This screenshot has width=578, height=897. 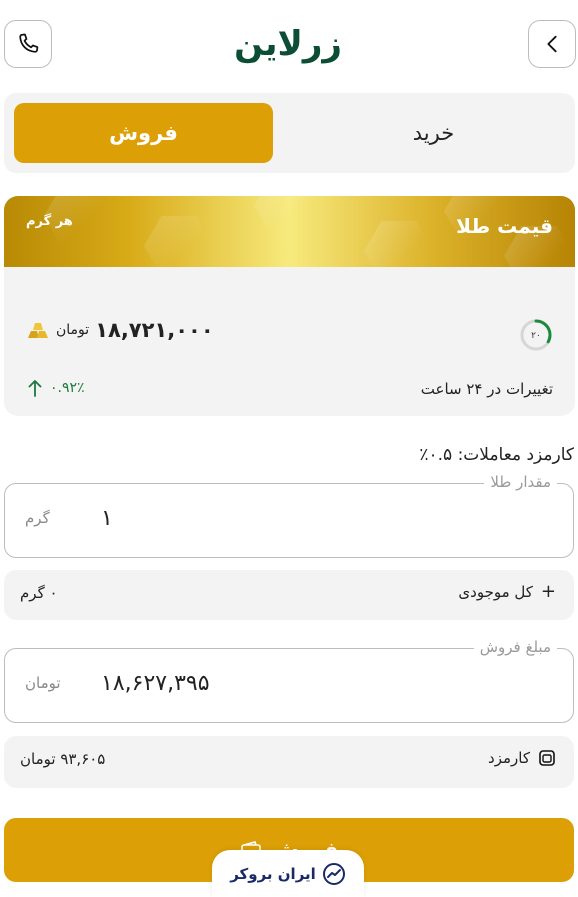 I want to click on sell-amount-input: ۱۸,۶۲۷,۳۹۵, so click(x=155, y=683).